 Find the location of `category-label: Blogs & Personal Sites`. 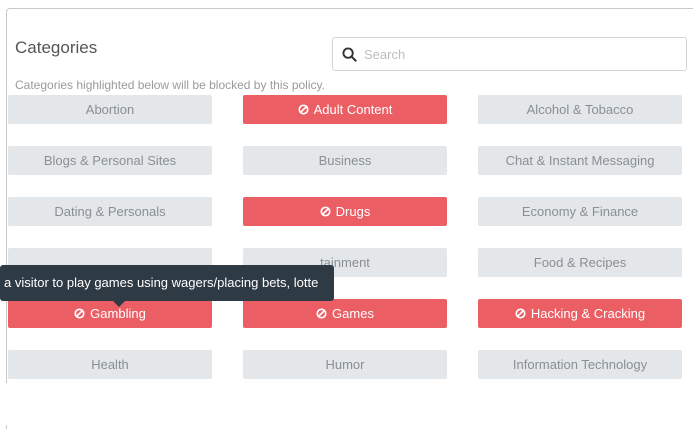

category-label: Blogs & Personal Sites is located at coordinates (110, 160).